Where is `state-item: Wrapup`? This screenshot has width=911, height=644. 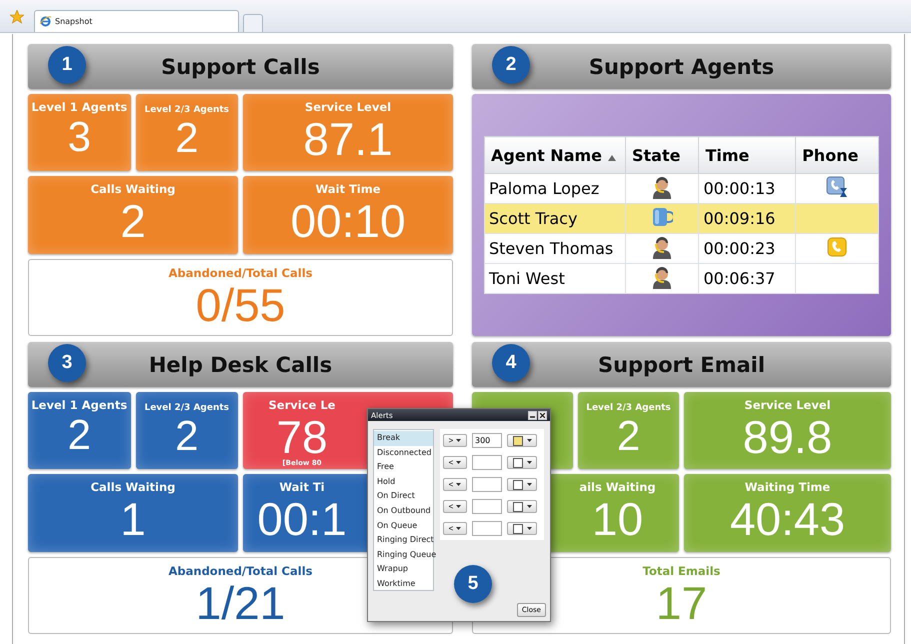 state-item: Wrapup is located at coordinates (403, 569).